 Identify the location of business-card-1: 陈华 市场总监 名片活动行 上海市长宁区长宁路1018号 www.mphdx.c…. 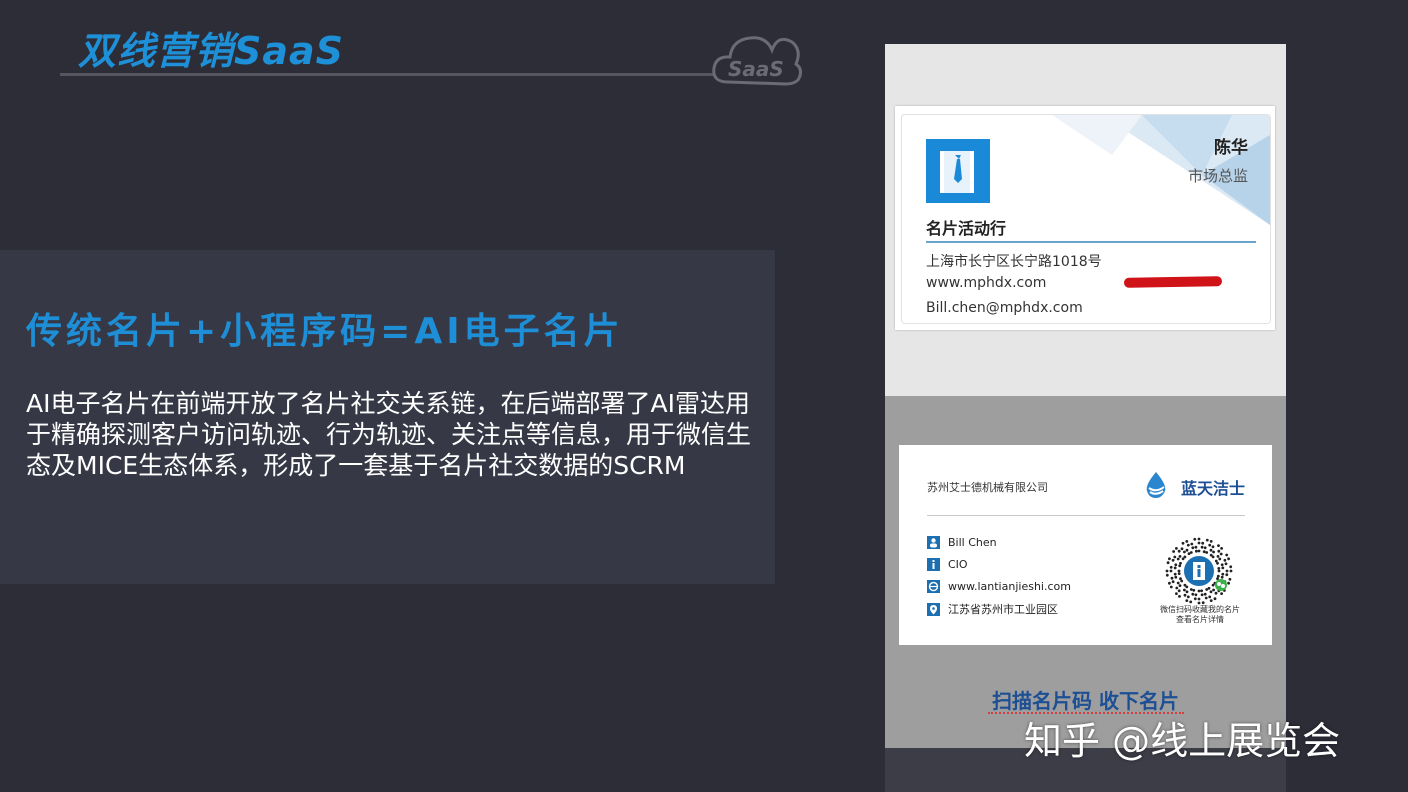
(1085, 218).